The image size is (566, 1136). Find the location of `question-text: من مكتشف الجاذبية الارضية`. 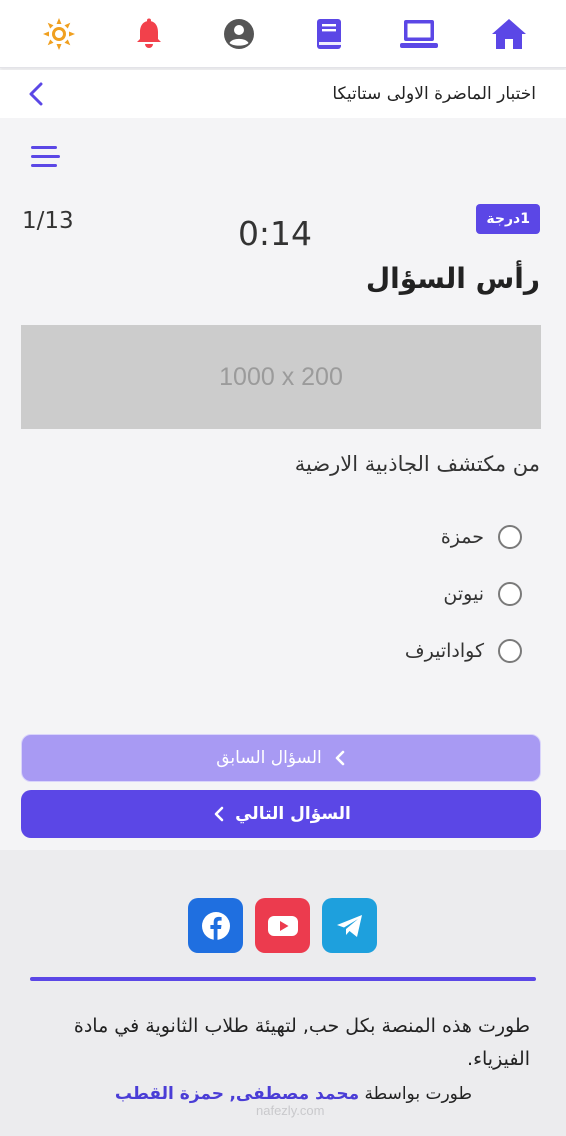

question-text: من مكتشف الجاذبية الارضية is located at coordinates (417, 464).